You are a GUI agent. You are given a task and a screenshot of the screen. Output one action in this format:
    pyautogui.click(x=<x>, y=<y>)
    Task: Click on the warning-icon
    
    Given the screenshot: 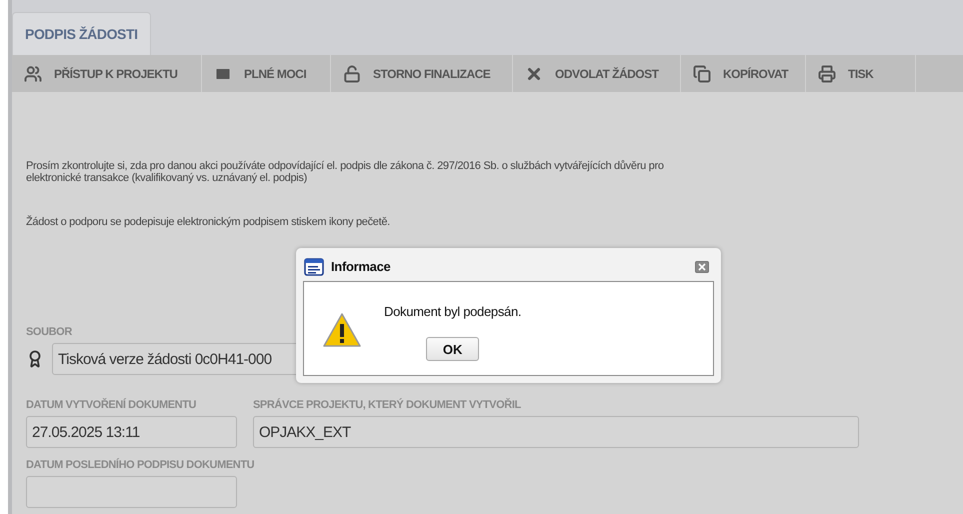 What is the action you would take?
    pyautogui.click(x=342, y=330)
    